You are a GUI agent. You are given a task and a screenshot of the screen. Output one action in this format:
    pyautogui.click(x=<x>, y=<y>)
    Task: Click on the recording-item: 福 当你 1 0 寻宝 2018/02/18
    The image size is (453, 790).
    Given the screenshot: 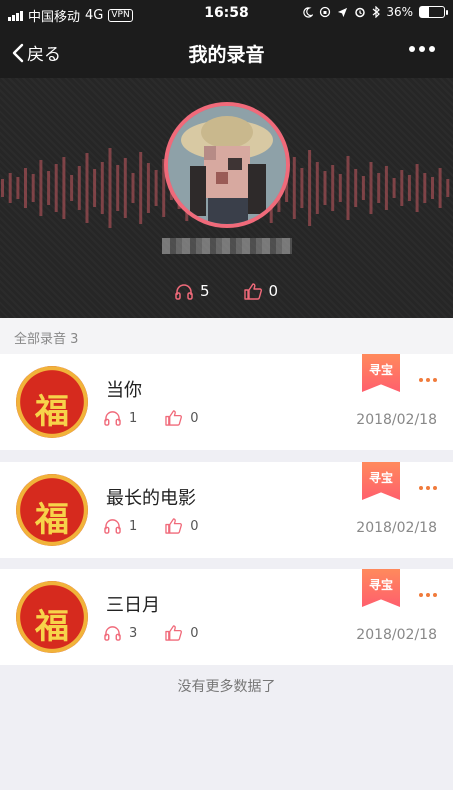 What is the action you would take?
    pyautogui.click(x=226, y=402)
    